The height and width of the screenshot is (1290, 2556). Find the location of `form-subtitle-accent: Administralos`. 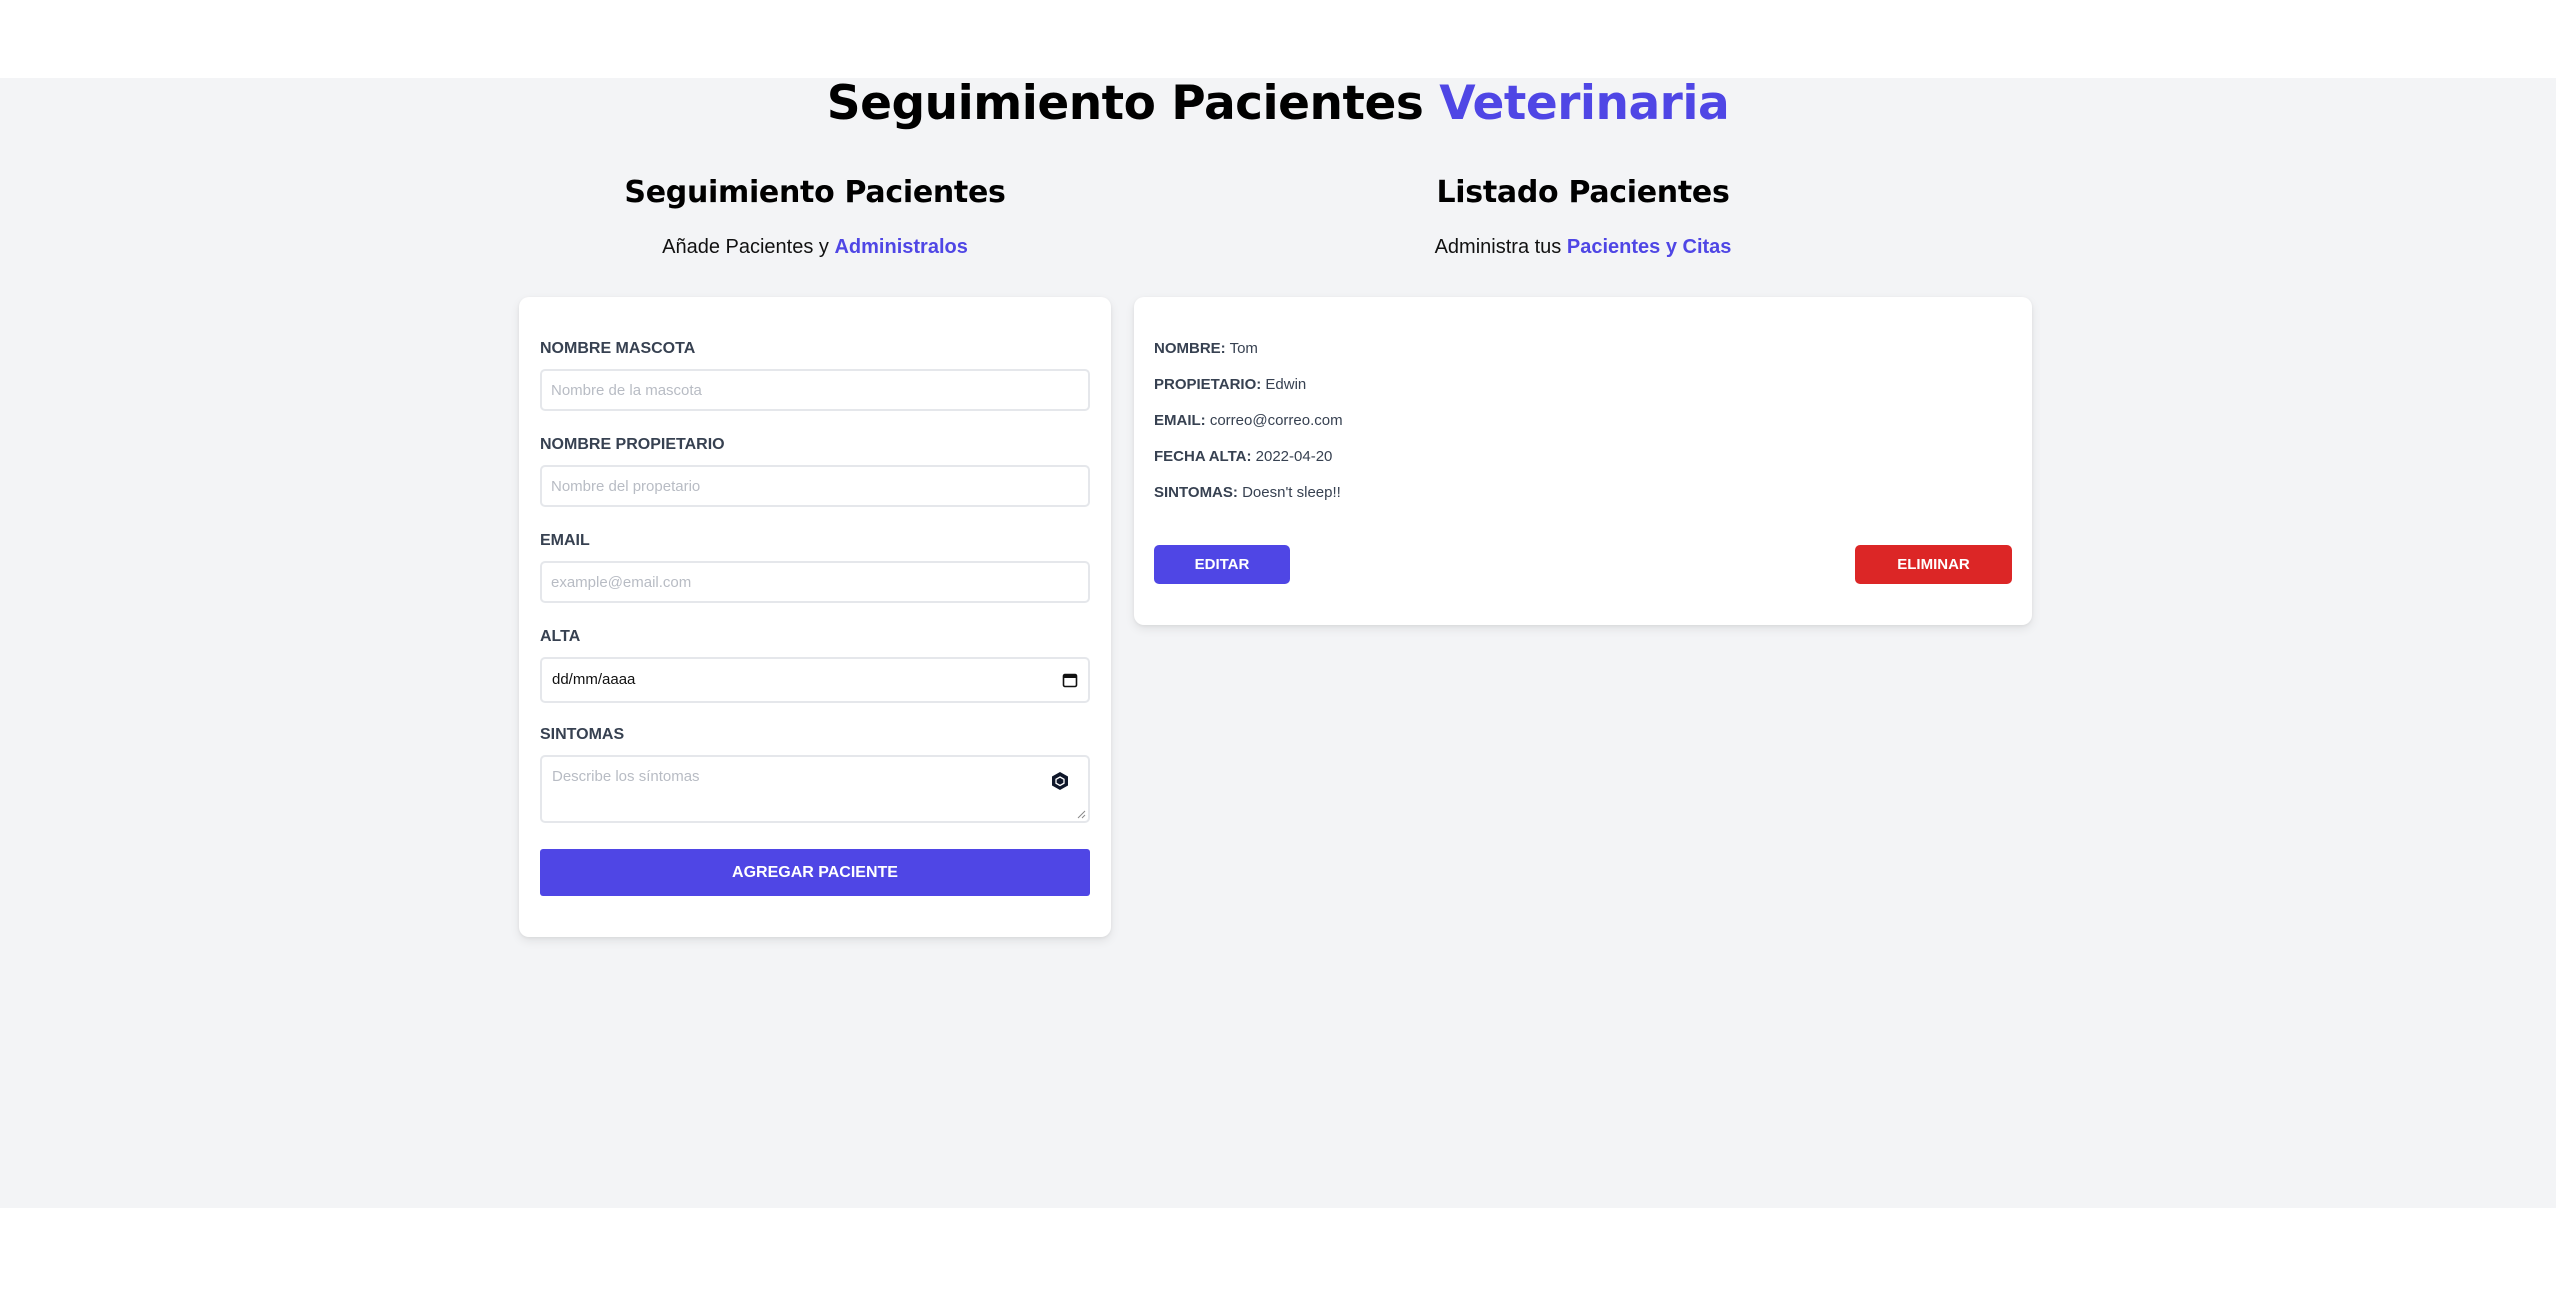

form-subtitle-accent: Administralos is located at coordinates (901, 247).